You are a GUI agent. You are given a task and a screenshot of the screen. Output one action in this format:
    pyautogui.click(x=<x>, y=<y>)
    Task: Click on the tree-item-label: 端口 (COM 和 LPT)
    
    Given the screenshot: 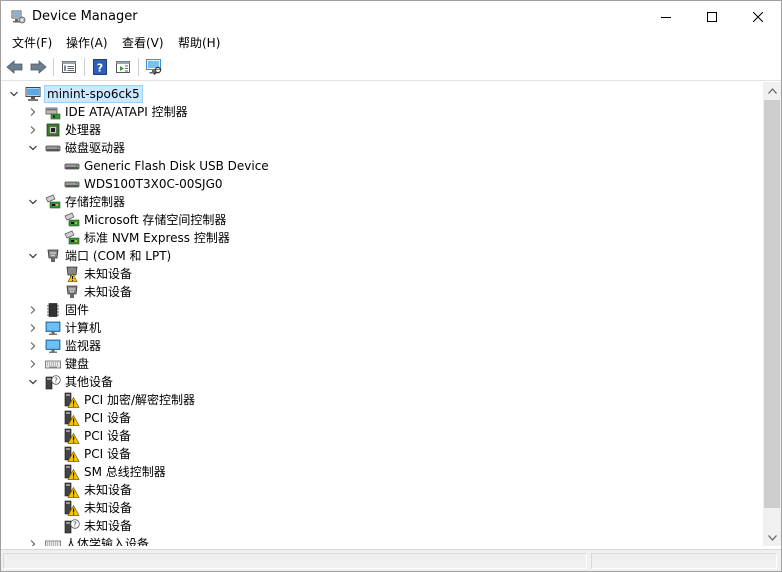 What is the action you would take?
    pyautogui.click(x=118, y=256)
    